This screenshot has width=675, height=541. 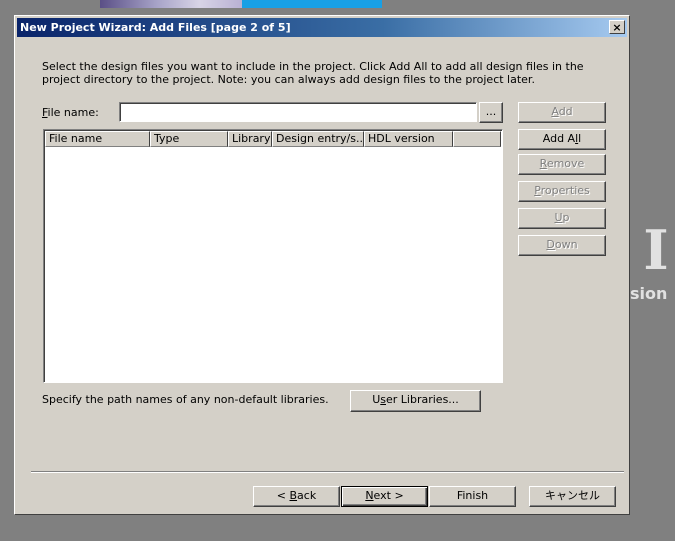 I want to click on file-name-label: File name:, so click(x=70, y=112).